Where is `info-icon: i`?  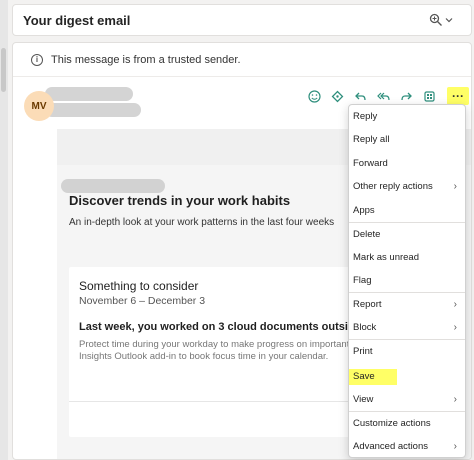 info-icon: i is located at coordinates (37, 59).